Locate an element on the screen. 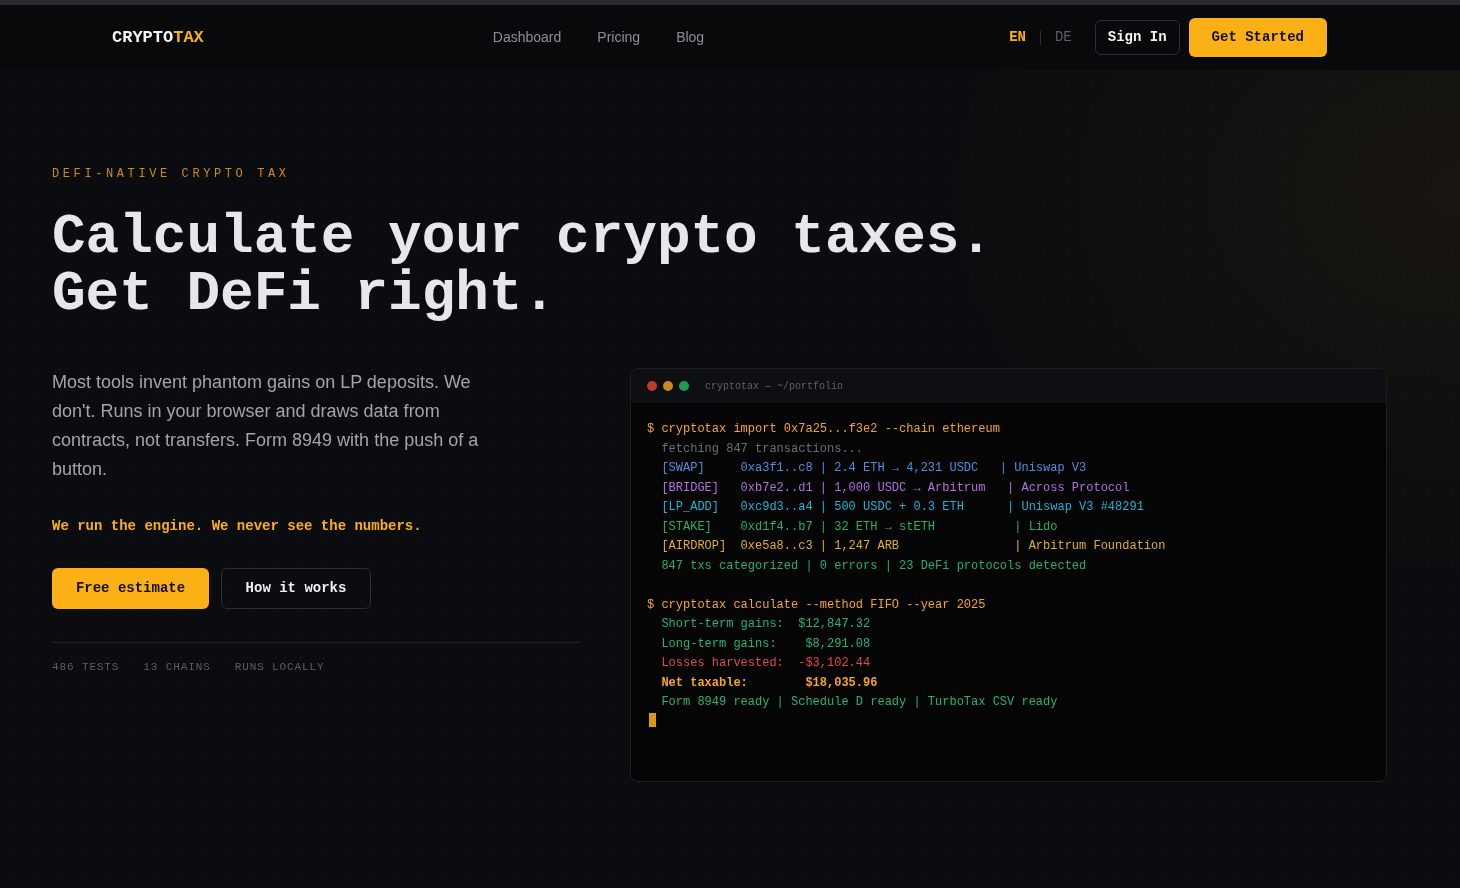 The width and height of the screenshot is (1460, 888). stat-label: 486 TESTS is located at coordinates (86, 667).